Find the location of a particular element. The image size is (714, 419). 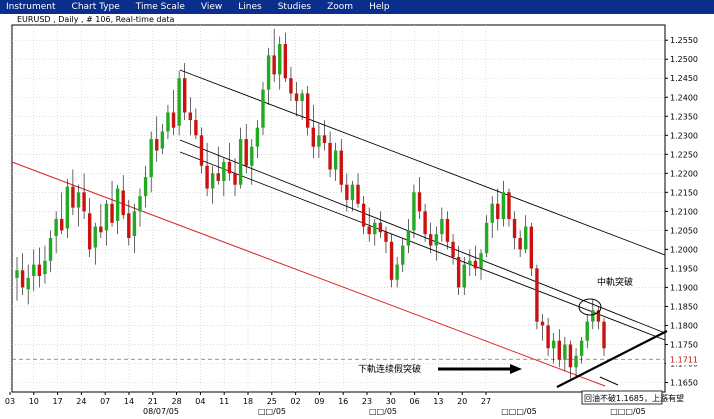

x-tick-label: 07 is located at coordinates (105, 401).